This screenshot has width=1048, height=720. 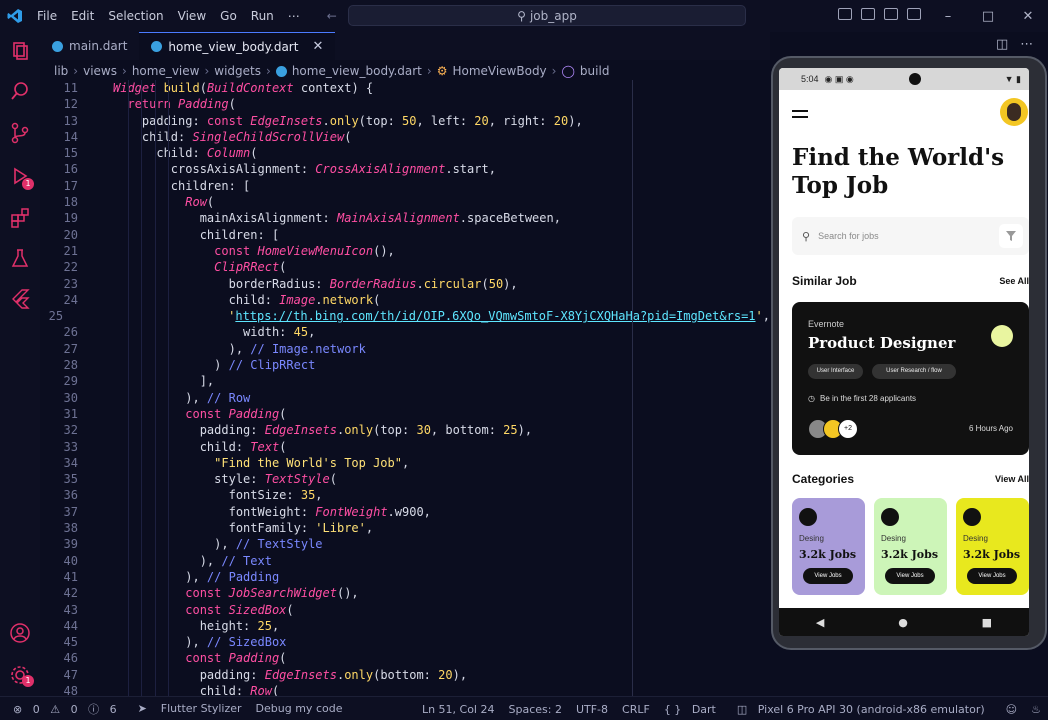 I want to click on indentation: Spaces: 2, so click(x=535, y=709).